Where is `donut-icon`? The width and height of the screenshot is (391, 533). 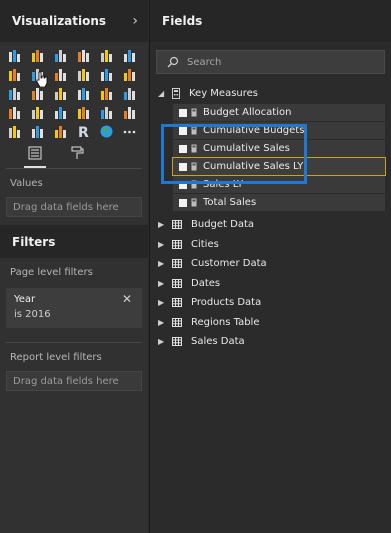 donut-icon is located at coordinates (83, 93).